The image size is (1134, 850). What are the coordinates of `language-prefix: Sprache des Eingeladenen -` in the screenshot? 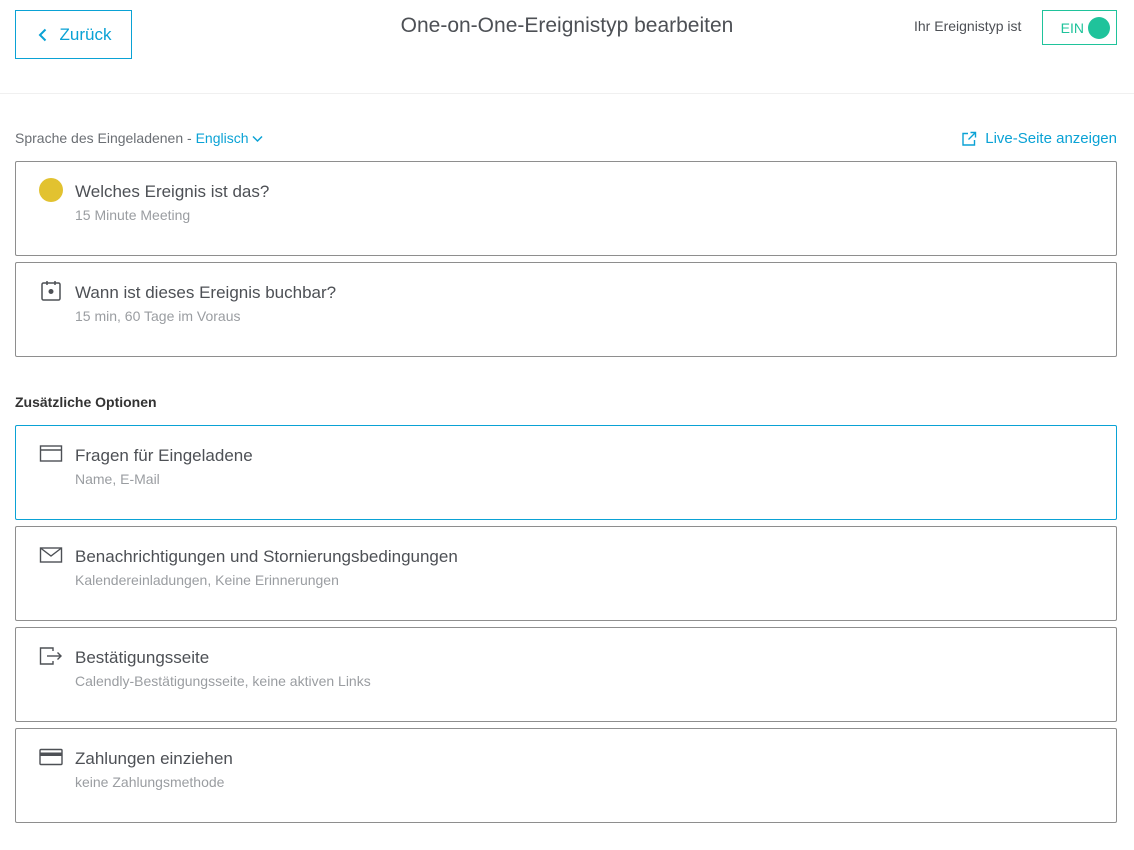 It's located at (105, 138).